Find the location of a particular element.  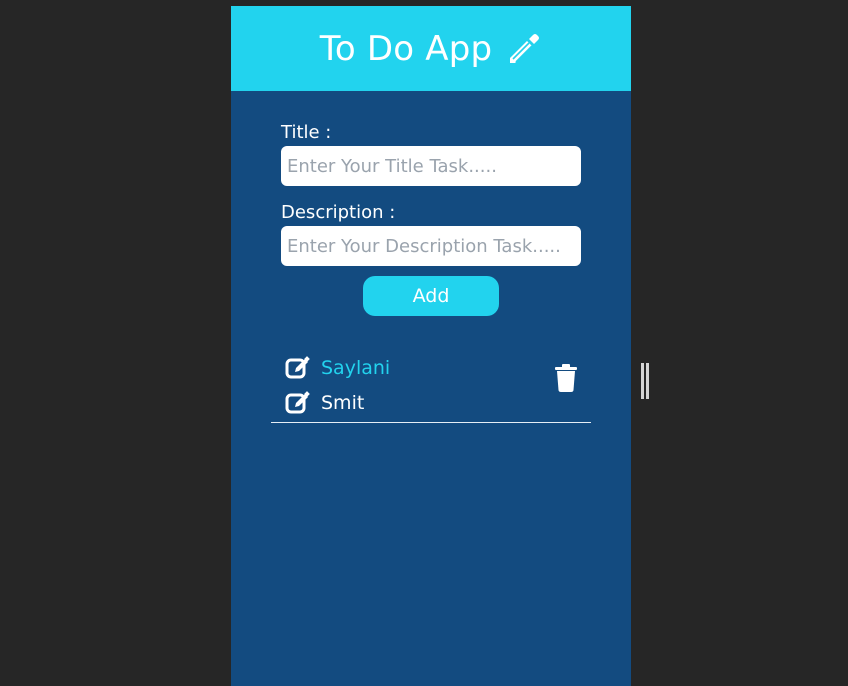

title-input is located at coordinates (431, 166).